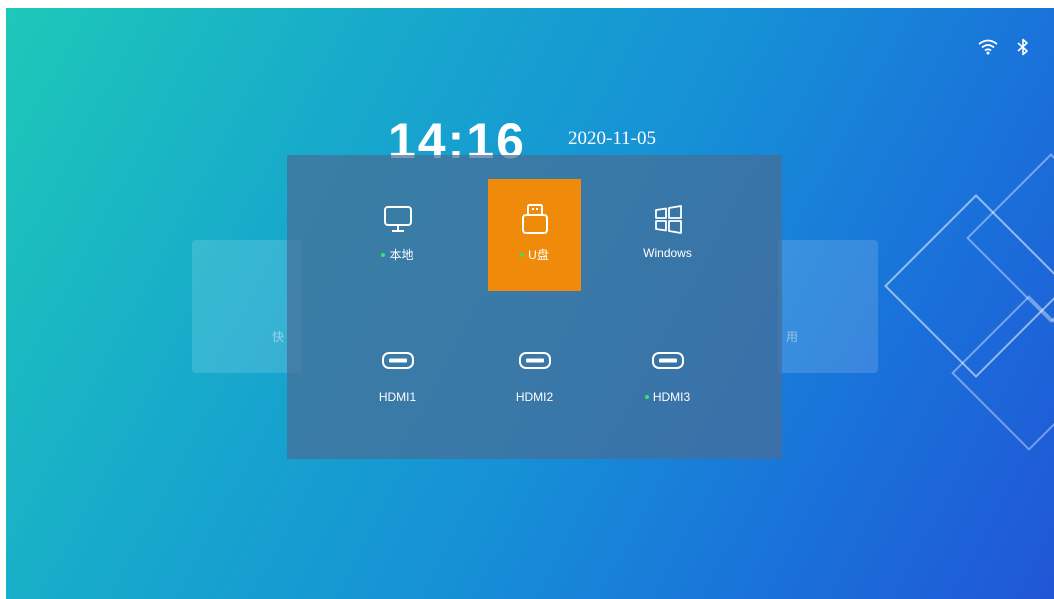 The width and height of the screenshot is (1054, 599). Describe the element at coordinates (401, 255) in the screenshot. I see `source-label: 本地` at that location.